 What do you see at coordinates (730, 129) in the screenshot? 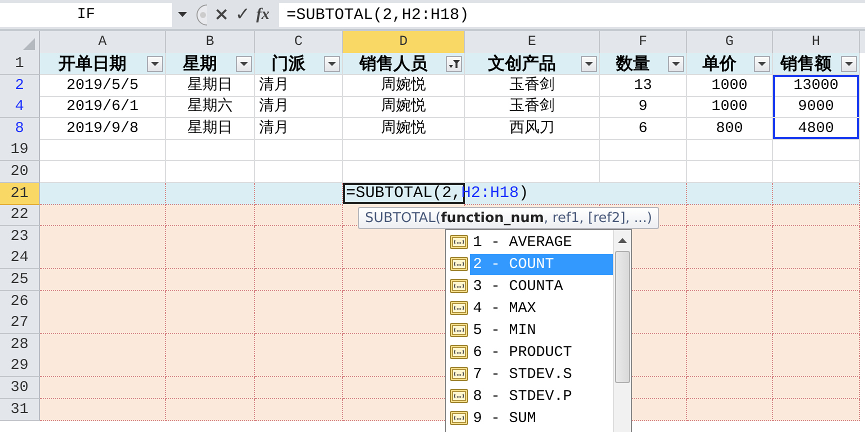
I see `table-cell: 800` at bounding box center [730, 129].